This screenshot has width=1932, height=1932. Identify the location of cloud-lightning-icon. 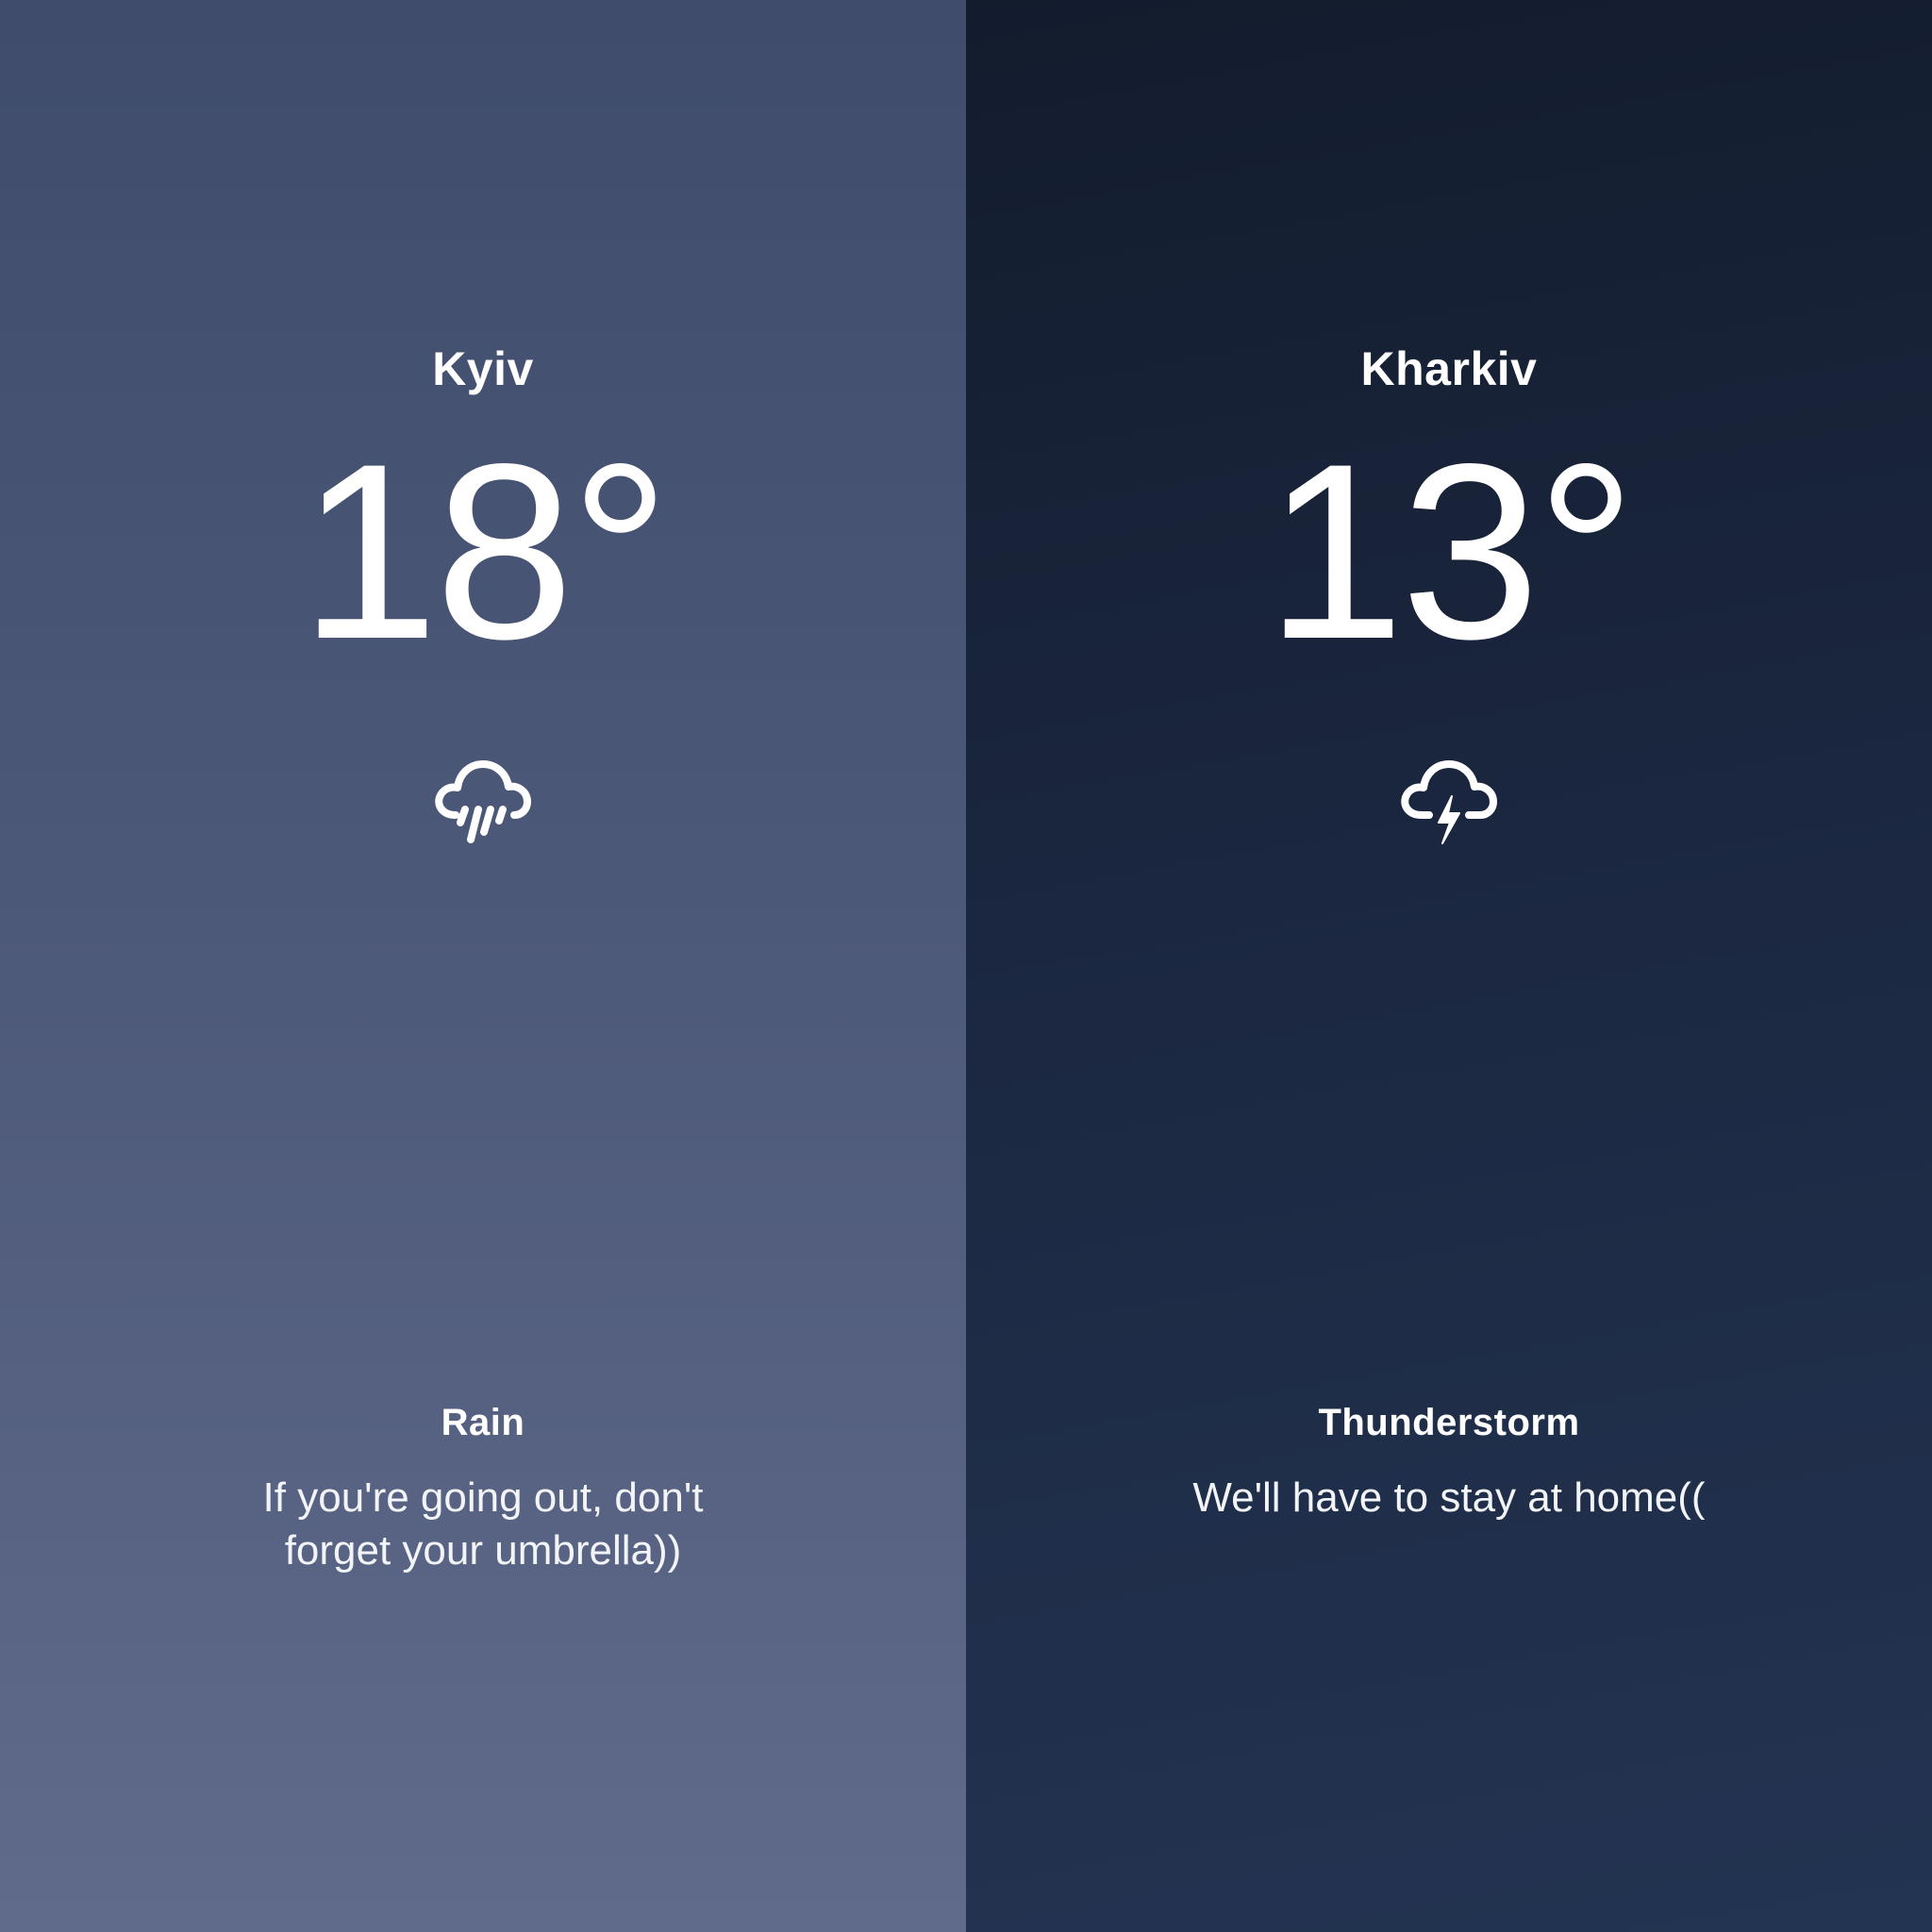
(1449, 802).